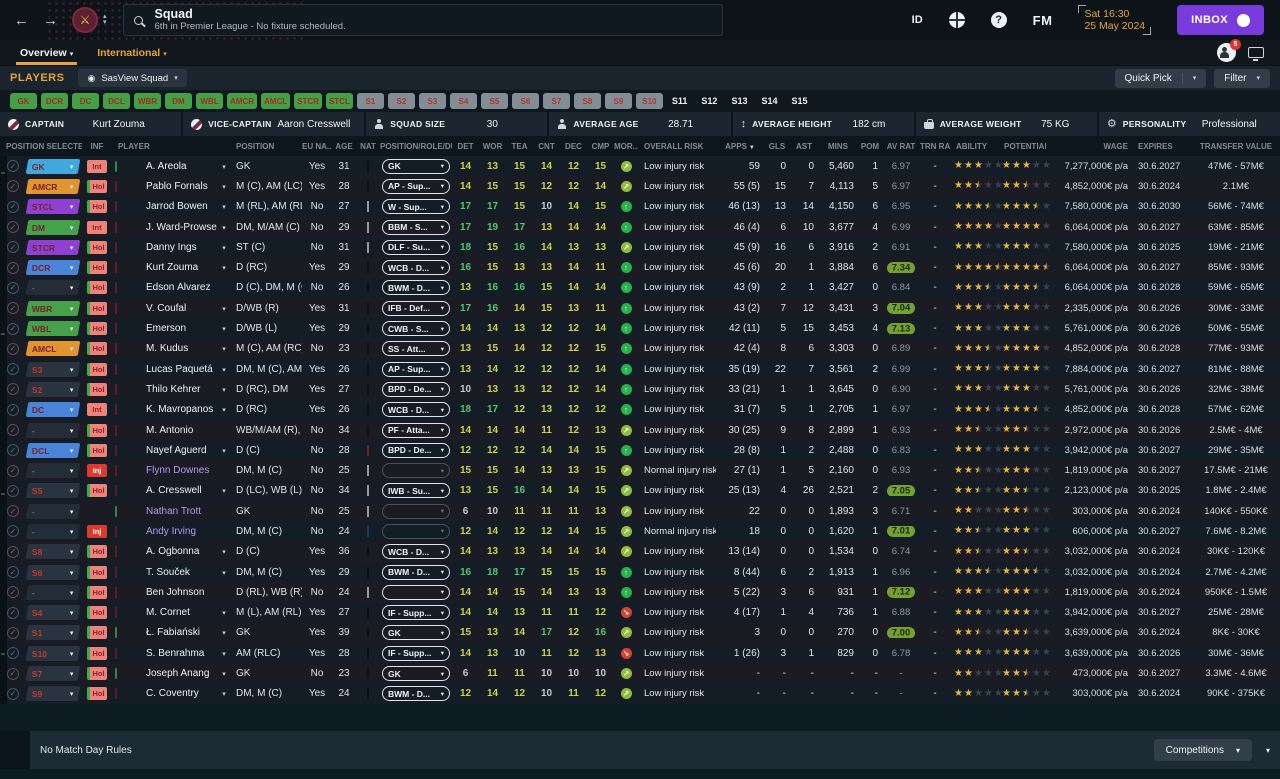 The height and width of the screenshot is (779, 1280). I want to click on column-header: POSITION SELECTED, so click(41, 146).